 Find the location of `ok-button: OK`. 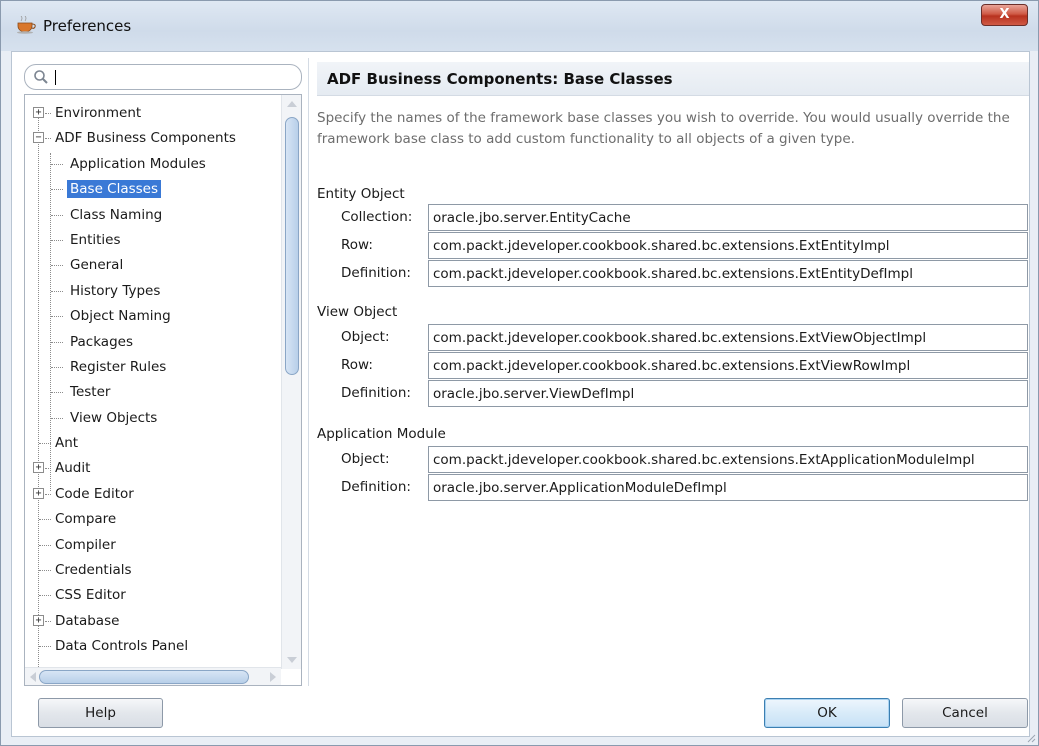

ok-button: OK is located at coordinates (827, 713).